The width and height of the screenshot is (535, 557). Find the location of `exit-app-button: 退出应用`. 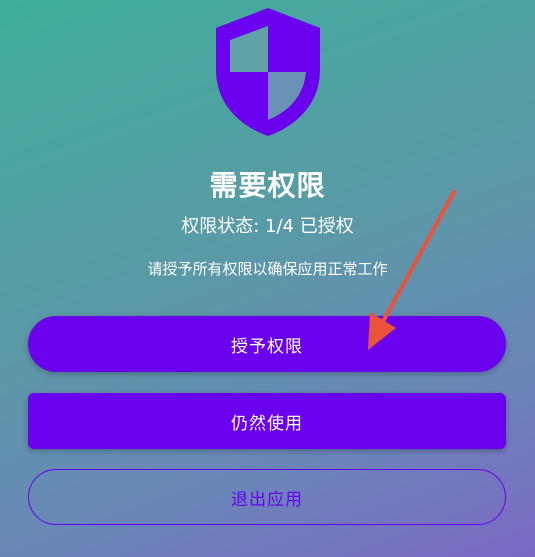

exit-app-button: 退出应用 is located at coordinates (267, 497).